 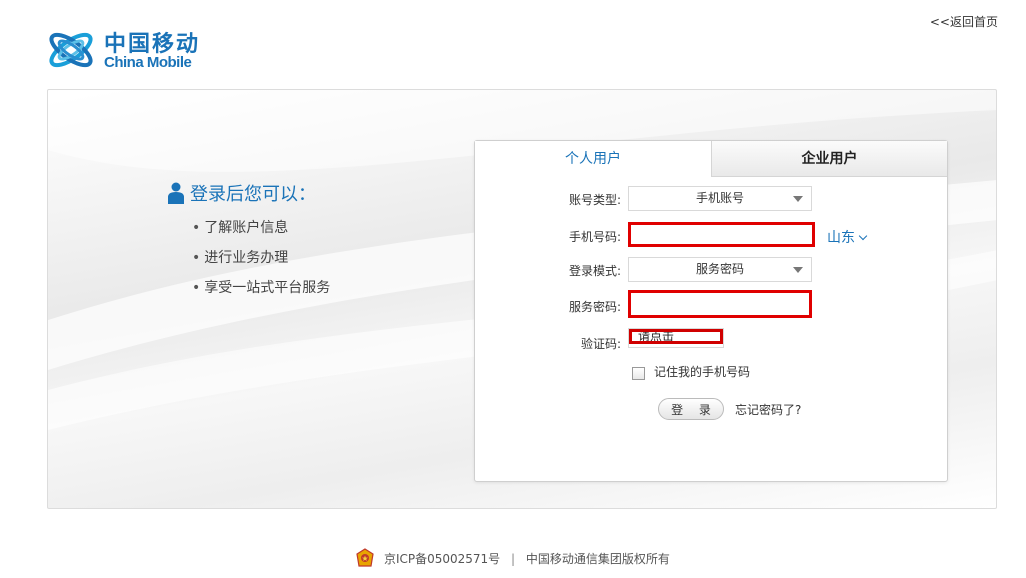 I want to click on benefit-item: 进行业务办理, so click(x=261, y=263).